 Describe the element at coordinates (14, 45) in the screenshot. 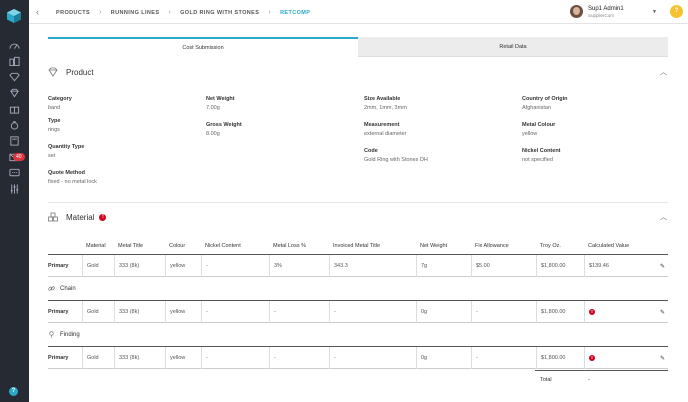

I see `dashboard-icon` at that location.